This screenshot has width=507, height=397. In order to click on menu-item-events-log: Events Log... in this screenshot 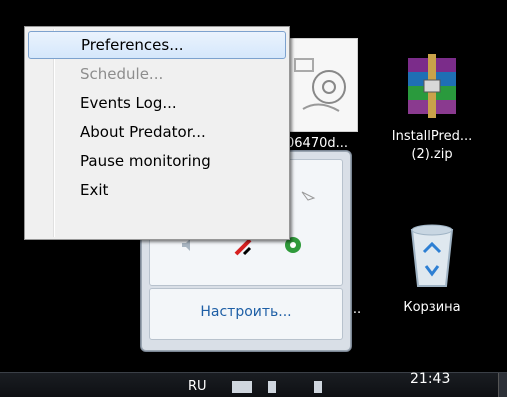, I will do `click(157, 103)`.